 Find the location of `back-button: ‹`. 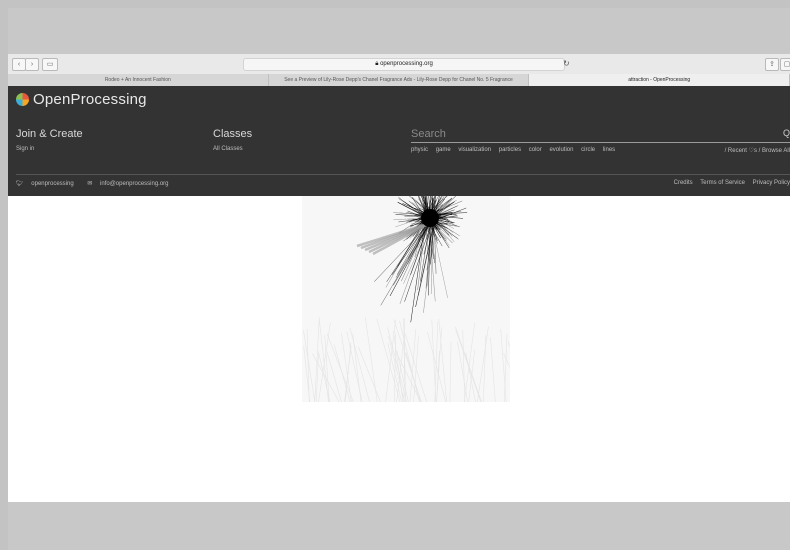

back-button: ‹ is located at coordinates (19, 64).